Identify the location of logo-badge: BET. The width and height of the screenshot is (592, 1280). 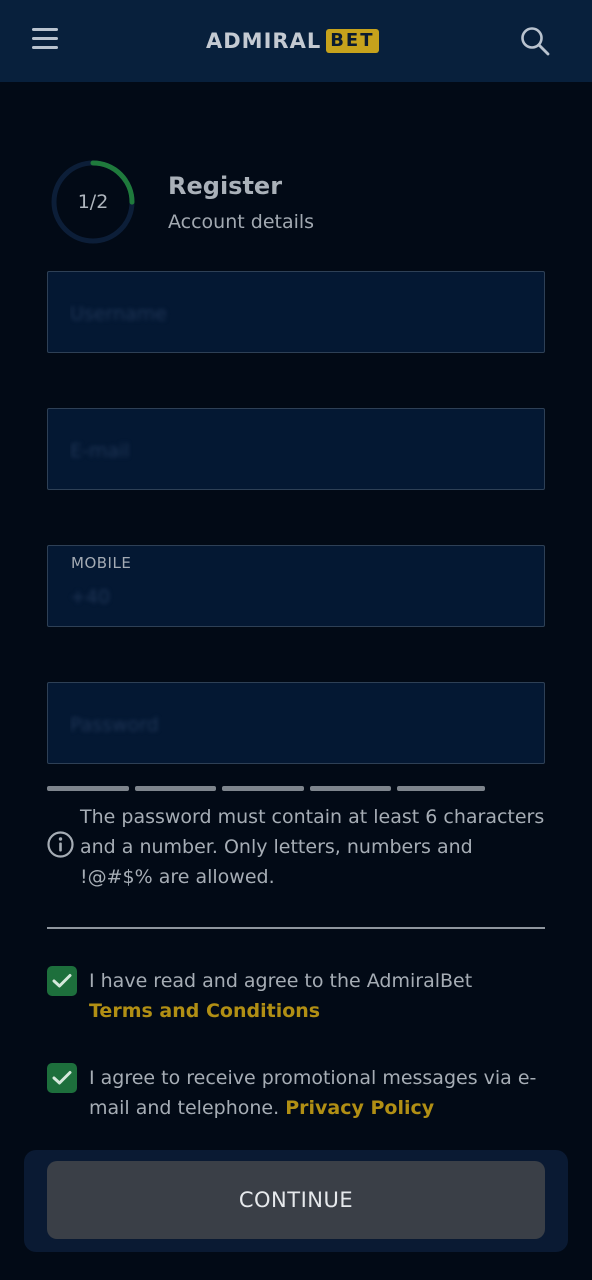
(352, 41).